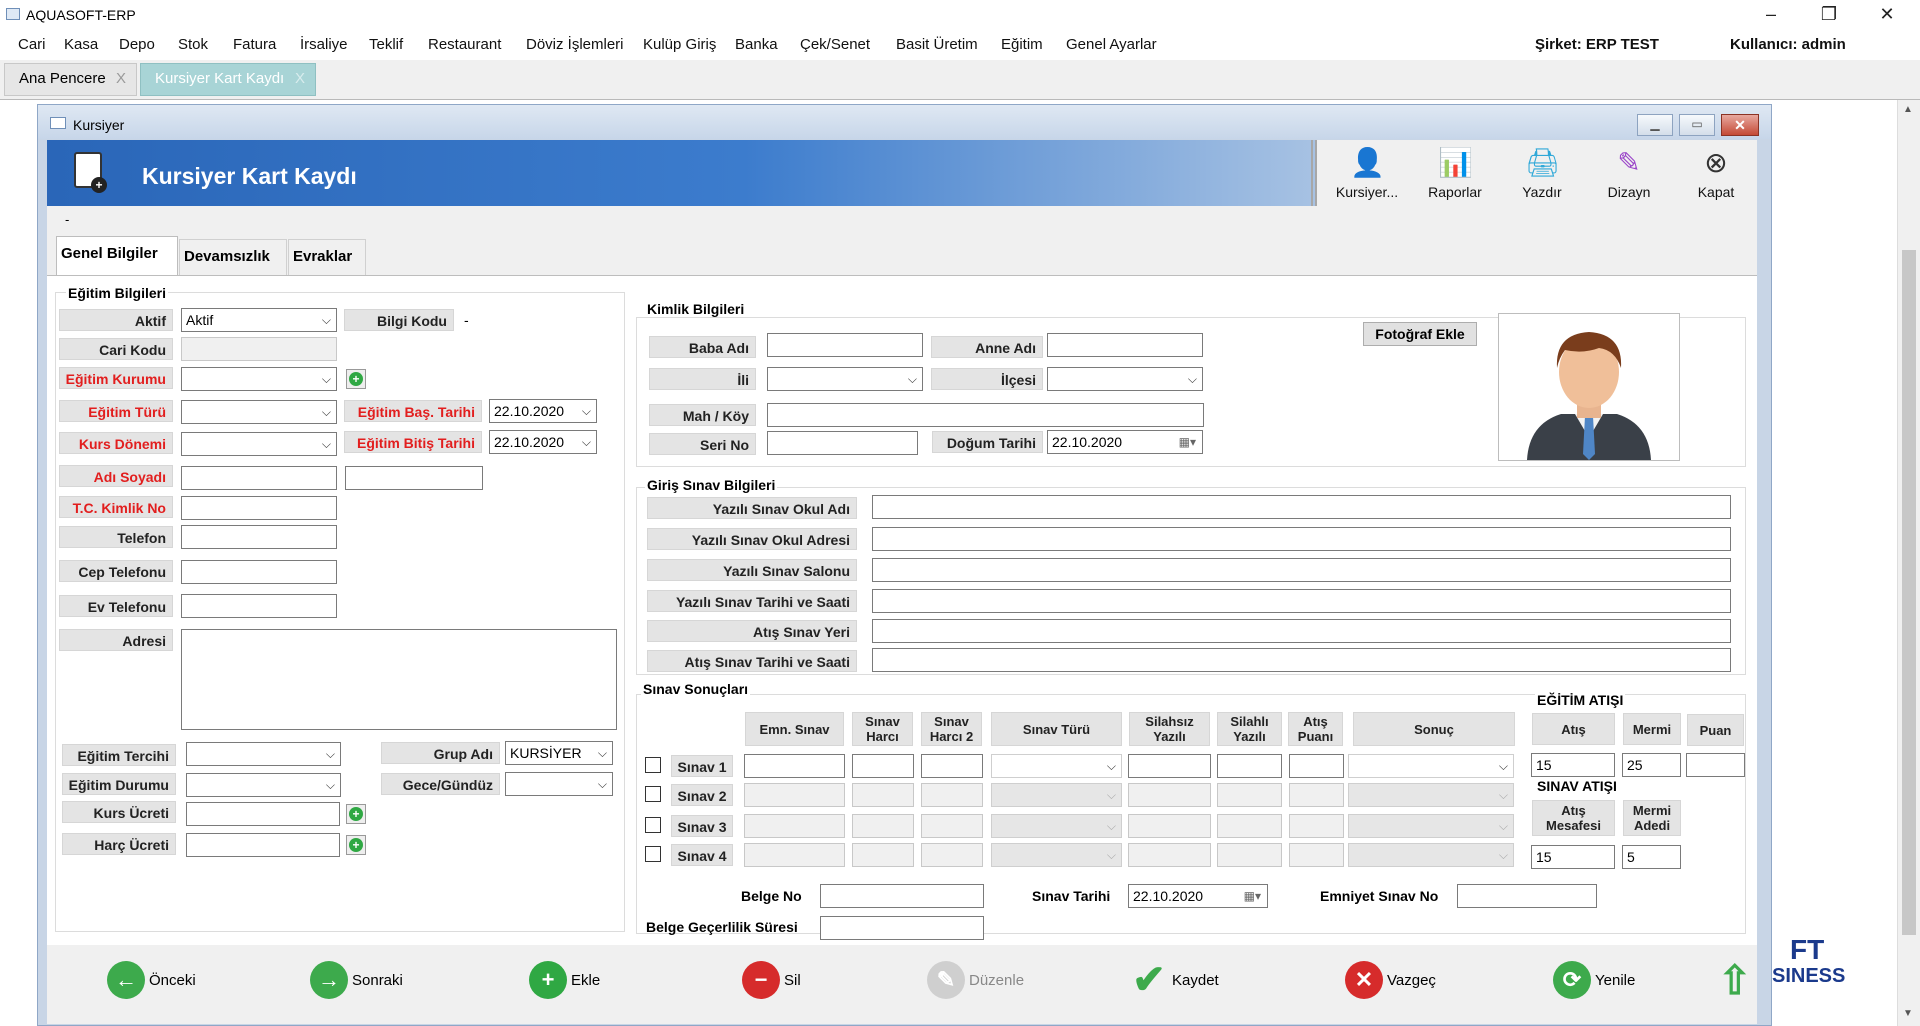 This screenshot has width=1920, height=1026. What do you see at coordinates (254, 44) in the screenshot?
I see `menu-item-fatura: Fatura` at bounding box center [254, 44].